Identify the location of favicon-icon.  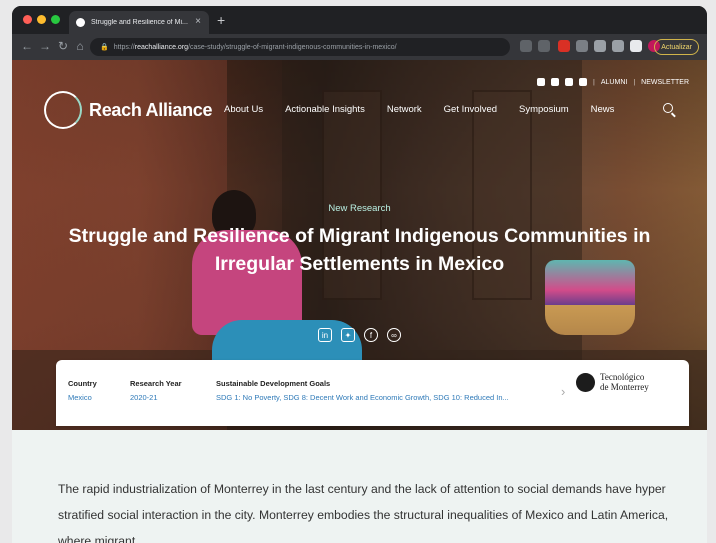
(80, 22).